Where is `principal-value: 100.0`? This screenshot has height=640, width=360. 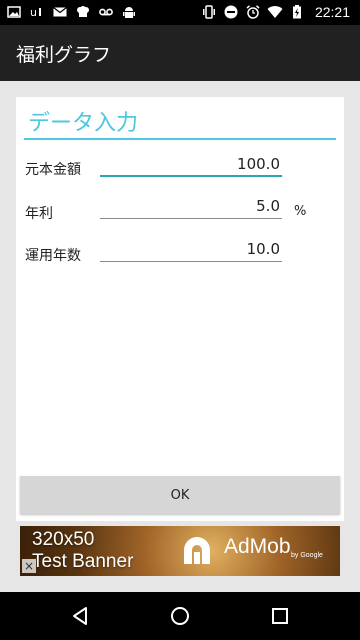 principal-value: 100.0 is located at coordinates (258, 164).